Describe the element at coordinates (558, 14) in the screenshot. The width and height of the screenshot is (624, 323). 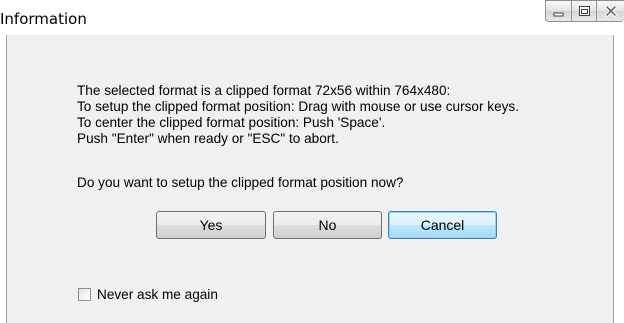
I see `minimize-icon` at that location.